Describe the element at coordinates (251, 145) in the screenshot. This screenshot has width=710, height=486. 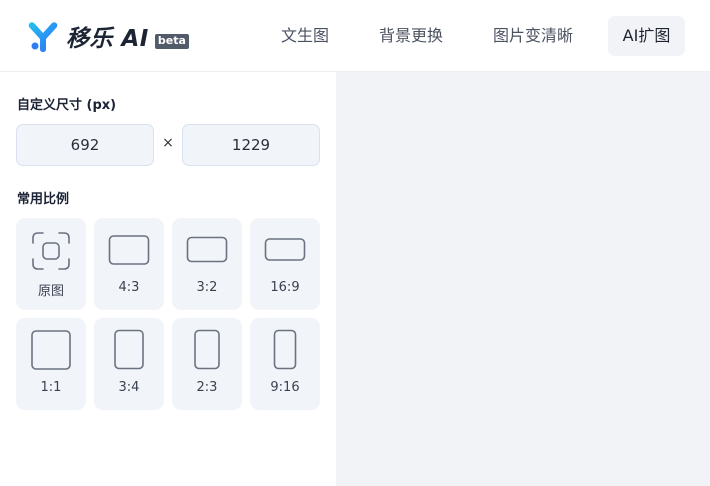
I see `height-input: 1229` at that location.